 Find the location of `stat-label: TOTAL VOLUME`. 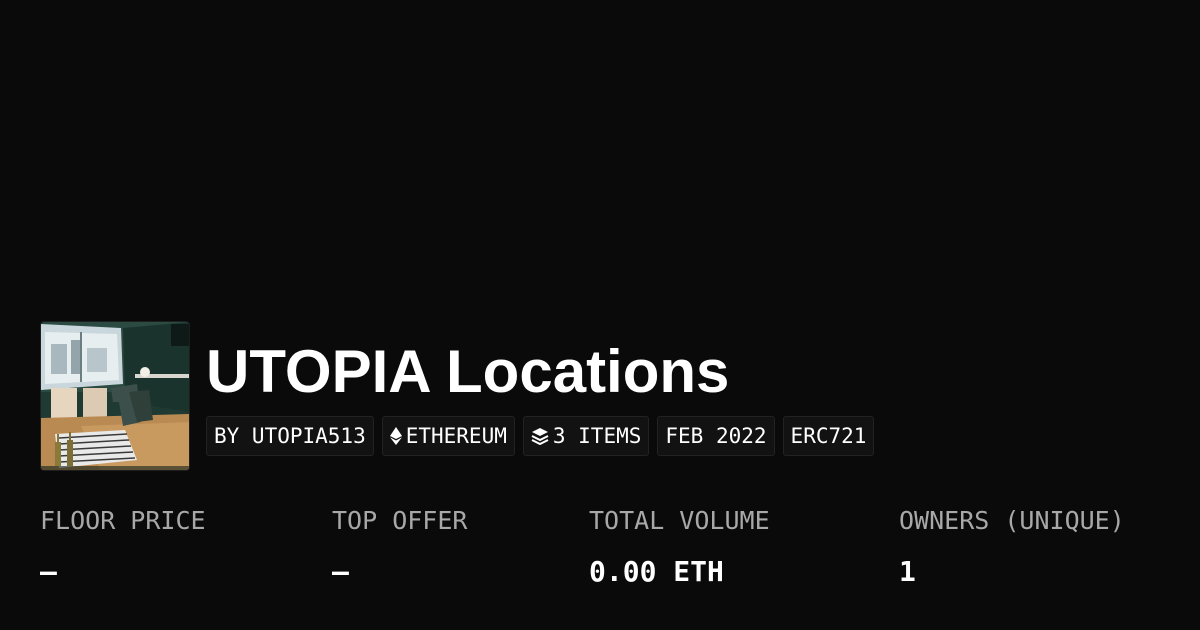

stat-label: TOTAL VOLUME is located at coordinates (679, 520).